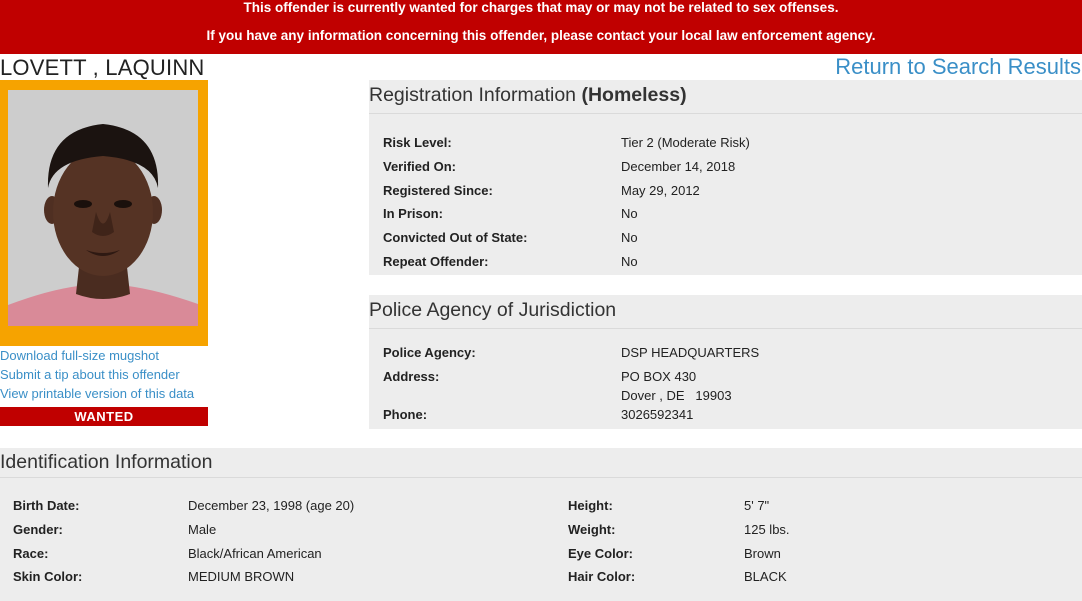  I want to click on registered-since-value: May 29, 2012, so click(660, 190).